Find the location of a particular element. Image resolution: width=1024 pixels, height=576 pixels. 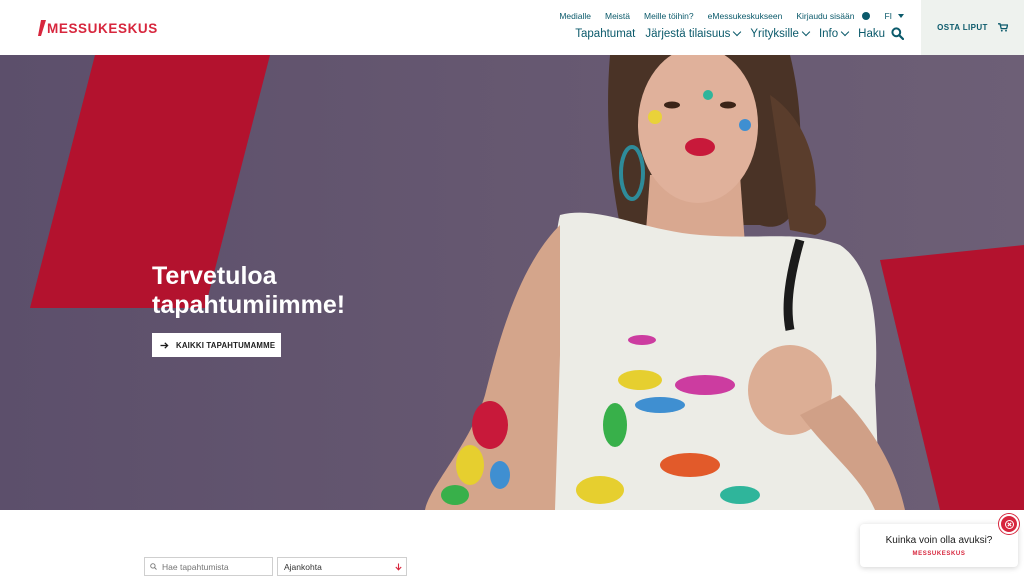

logo-mark-icon is located at coordinates (42, 28).